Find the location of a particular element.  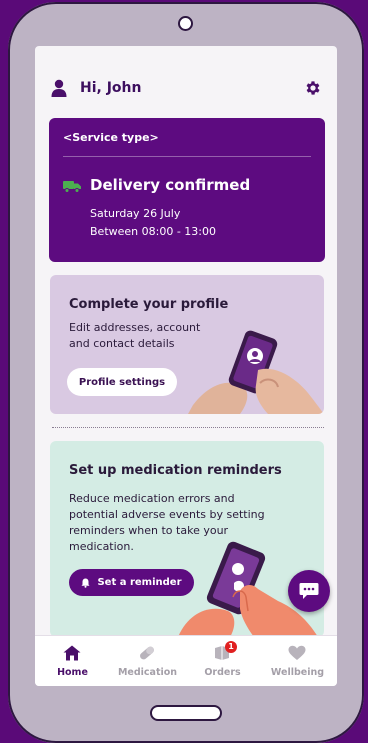

orders-badge: 1 is located at coordinates (231, 647).